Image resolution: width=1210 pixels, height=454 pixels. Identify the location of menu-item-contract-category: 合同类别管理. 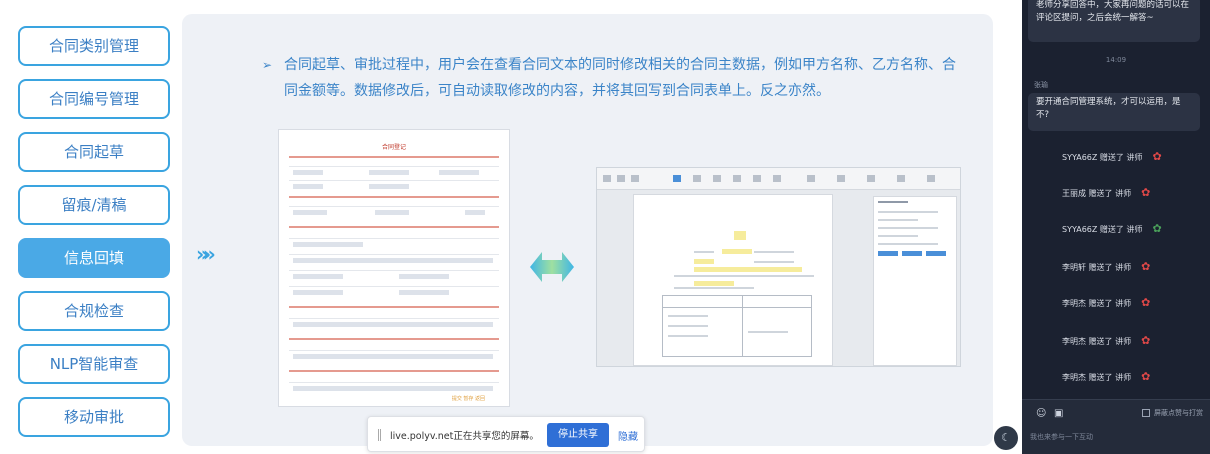
(94, 46).